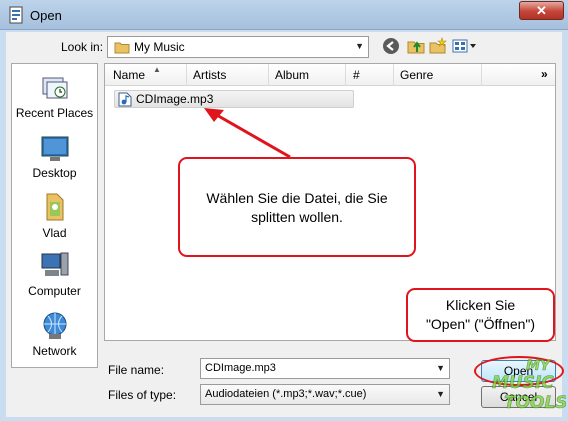  I want to click on my-music-tools-logo: MY MUSIC TOOLS, so click(529, 386).